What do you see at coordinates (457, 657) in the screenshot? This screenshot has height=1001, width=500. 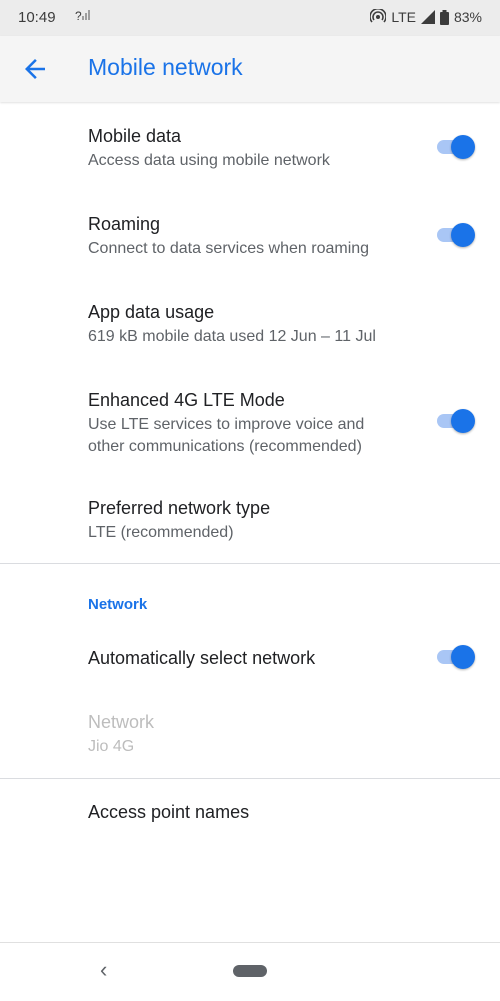 I see `auto-select-network-toggle` at bounding box center [457, 657].